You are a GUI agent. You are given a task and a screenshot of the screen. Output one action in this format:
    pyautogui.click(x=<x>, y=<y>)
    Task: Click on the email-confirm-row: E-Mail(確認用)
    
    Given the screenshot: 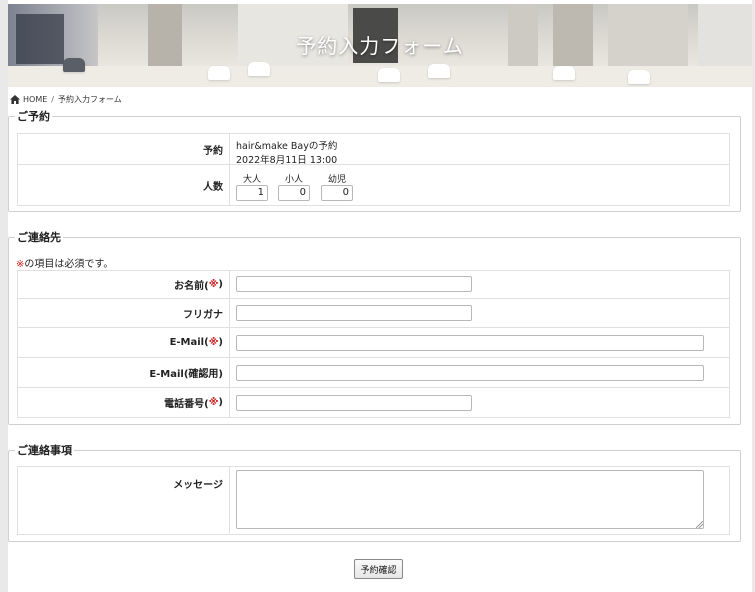 What is the action you would take?
    pyautogui.click(x=373, y=372)
    